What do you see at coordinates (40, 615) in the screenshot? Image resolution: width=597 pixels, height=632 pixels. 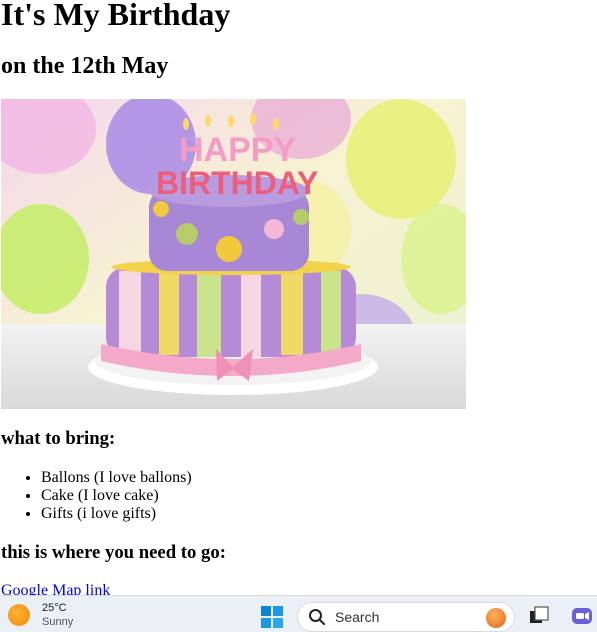 I see `weather-widget: 25°C Sunny` at bounding box center [40, 615].